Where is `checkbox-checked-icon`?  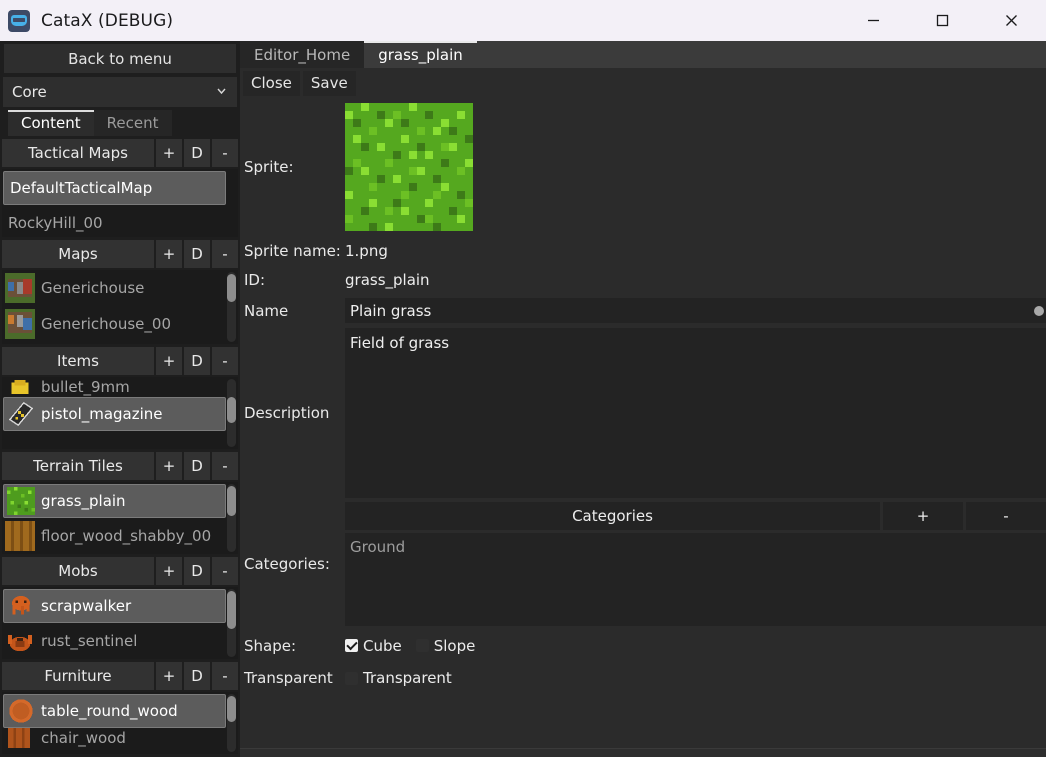 checkbox-checked-icon is located at coordinates (351, 645).